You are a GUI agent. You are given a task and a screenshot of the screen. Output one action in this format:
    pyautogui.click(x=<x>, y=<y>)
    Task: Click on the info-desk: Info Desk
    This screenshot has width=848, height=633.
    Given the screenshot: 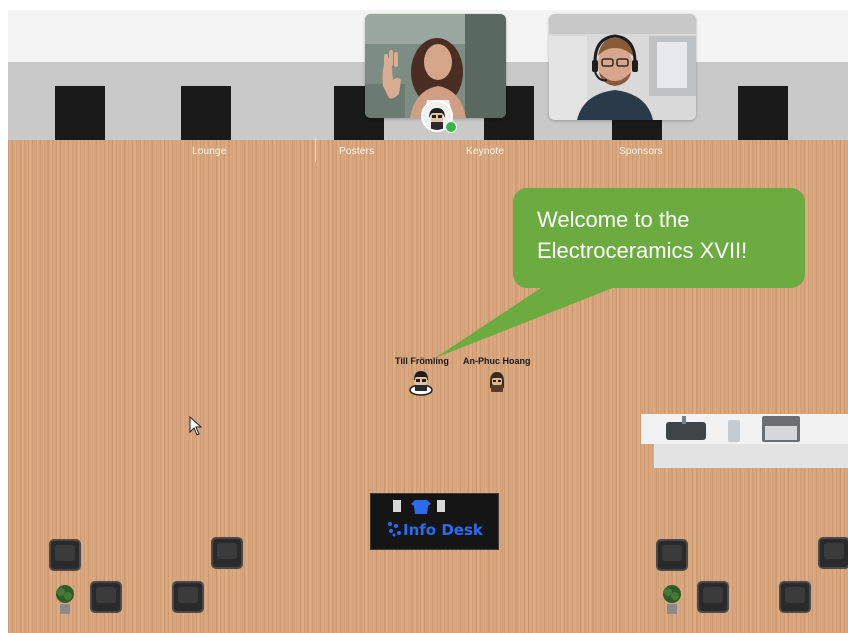 What is the action you would take?
    pyautogui.click(x=434, y=521)
    